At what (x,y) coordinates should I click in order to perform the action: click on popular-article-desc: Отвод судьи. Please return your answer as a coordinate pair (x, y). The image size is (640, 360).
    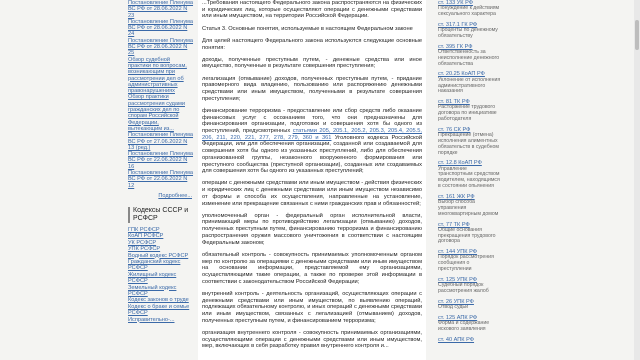
    Looking at the image, I should click on (453, 307).